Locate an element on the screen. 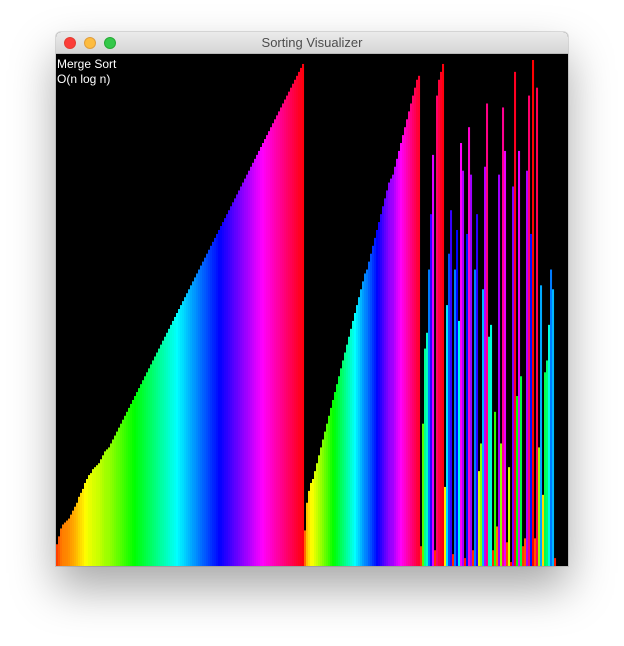 The image size is (624, 646). window-title: Sorting Visualizer is located at coordinates (312, 42).